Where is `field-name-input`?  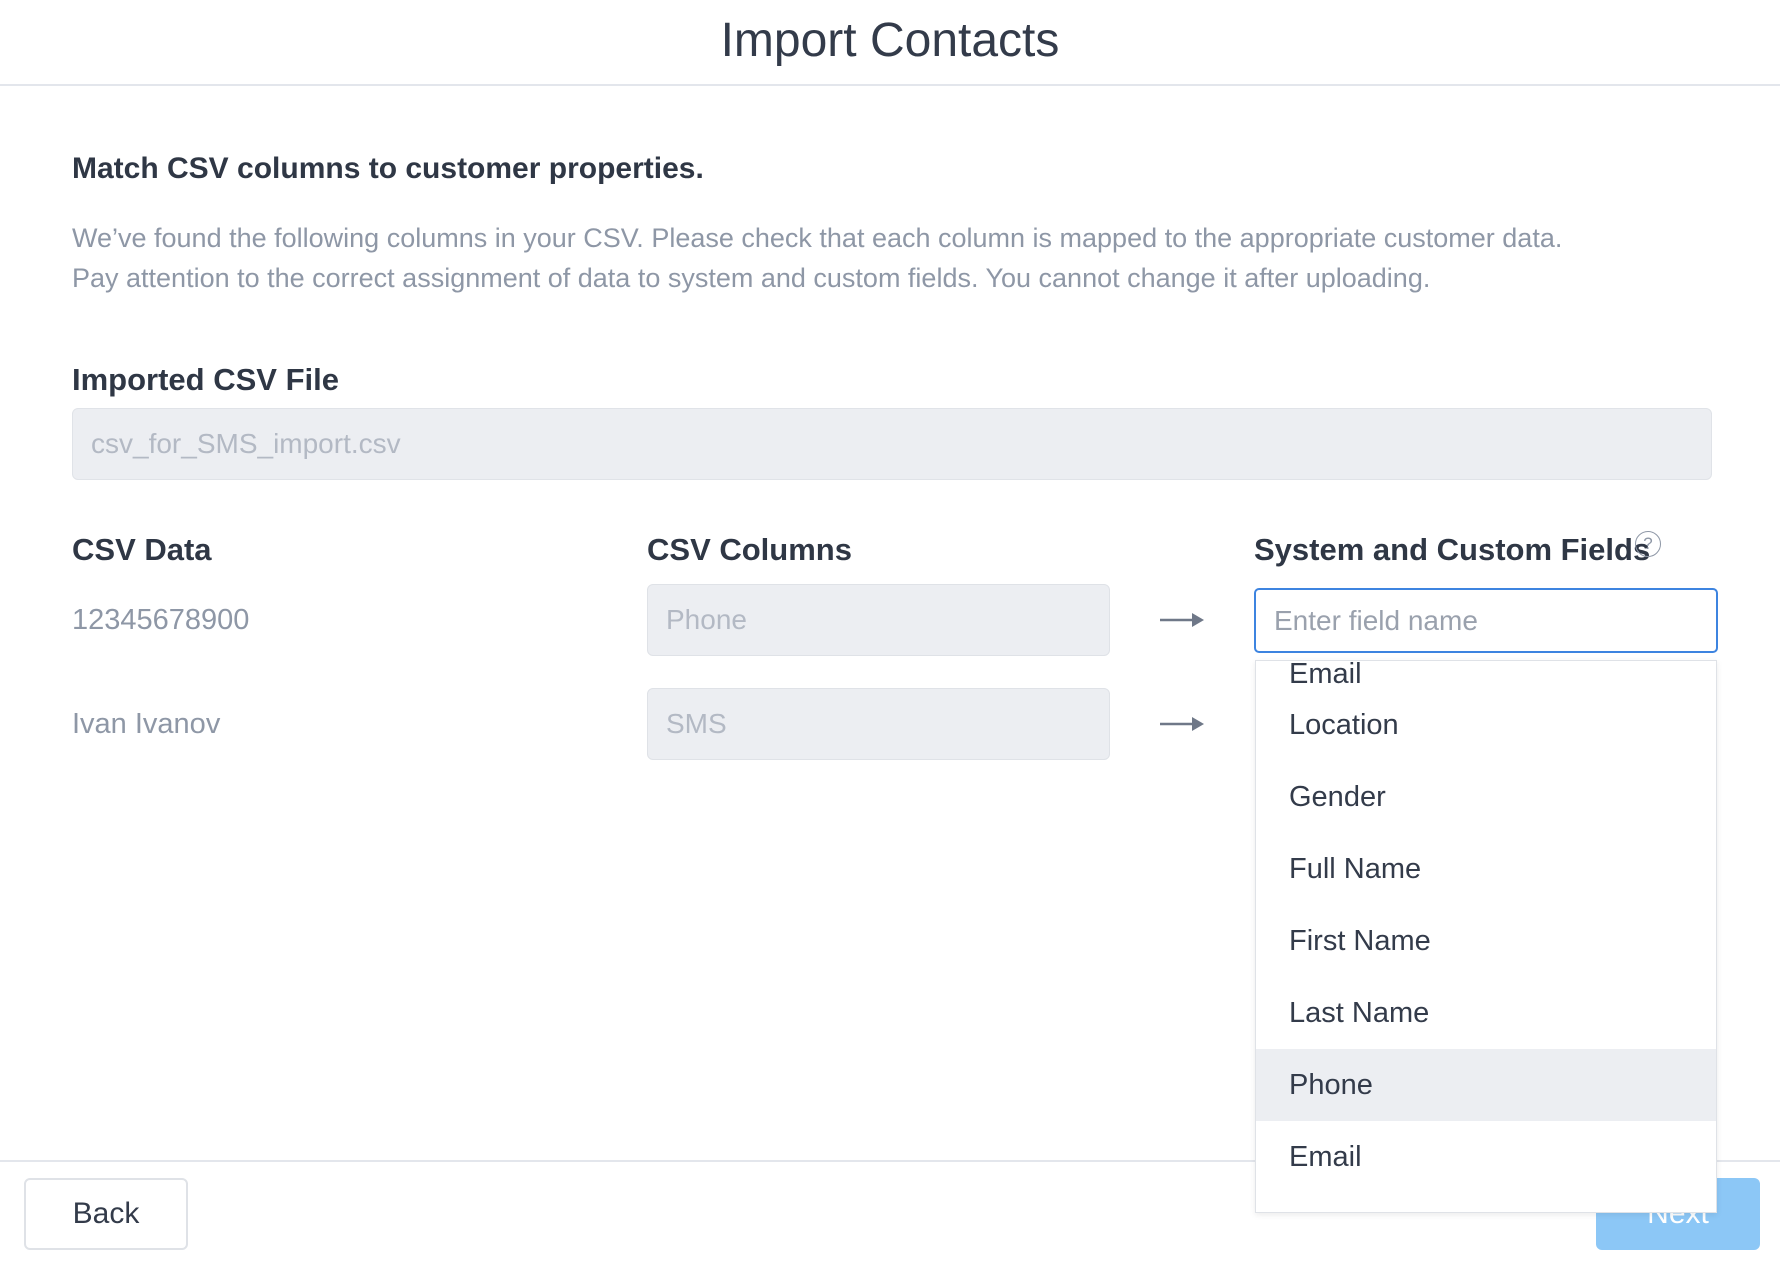
field-name-input is located at coordinates (1486, 620).